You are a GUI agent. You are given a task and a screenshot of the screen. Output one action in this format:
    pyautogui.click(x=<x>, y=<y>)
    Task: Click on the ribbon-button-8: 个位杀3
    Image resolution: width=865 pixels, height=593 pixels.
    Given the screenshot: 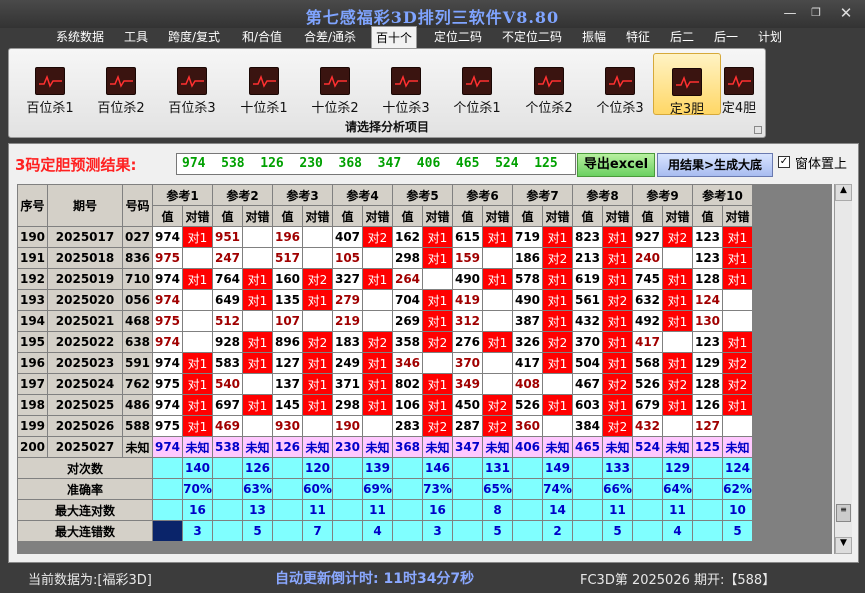 What is the action you would take?
    pyautogui.click(x=620, y=84)
    